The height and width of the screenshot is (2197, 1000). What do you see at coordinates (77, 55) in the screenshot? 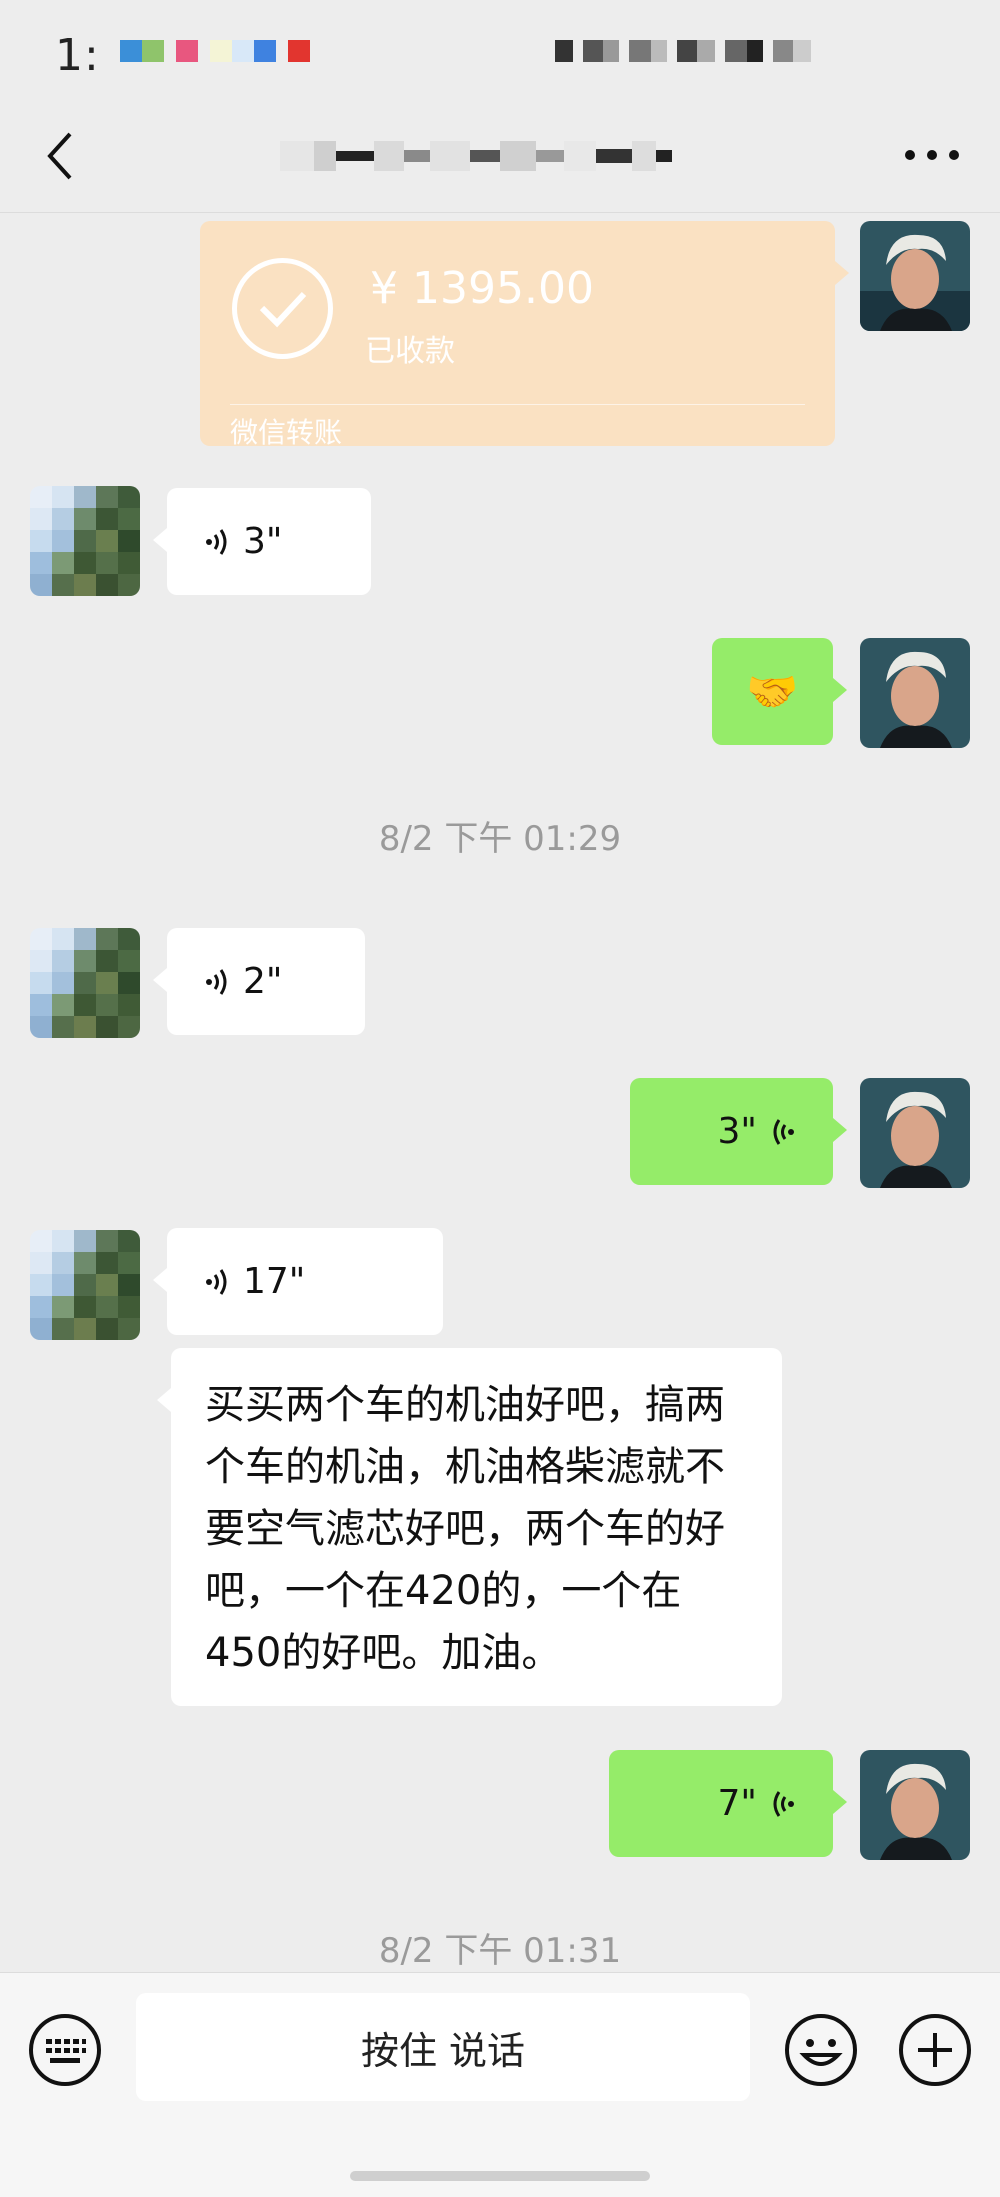
I see `status-time: 1:` at bounding box center [77, 55].